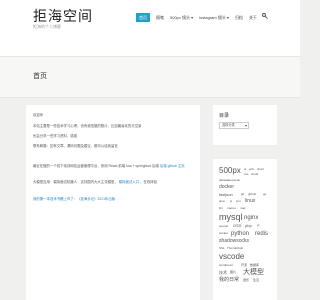 Image resolution: width=320 pixels, height=300 pixels. Describe the element at coordinates (226, 187) in the screenshot. I see `tag-link: docker` at that location.